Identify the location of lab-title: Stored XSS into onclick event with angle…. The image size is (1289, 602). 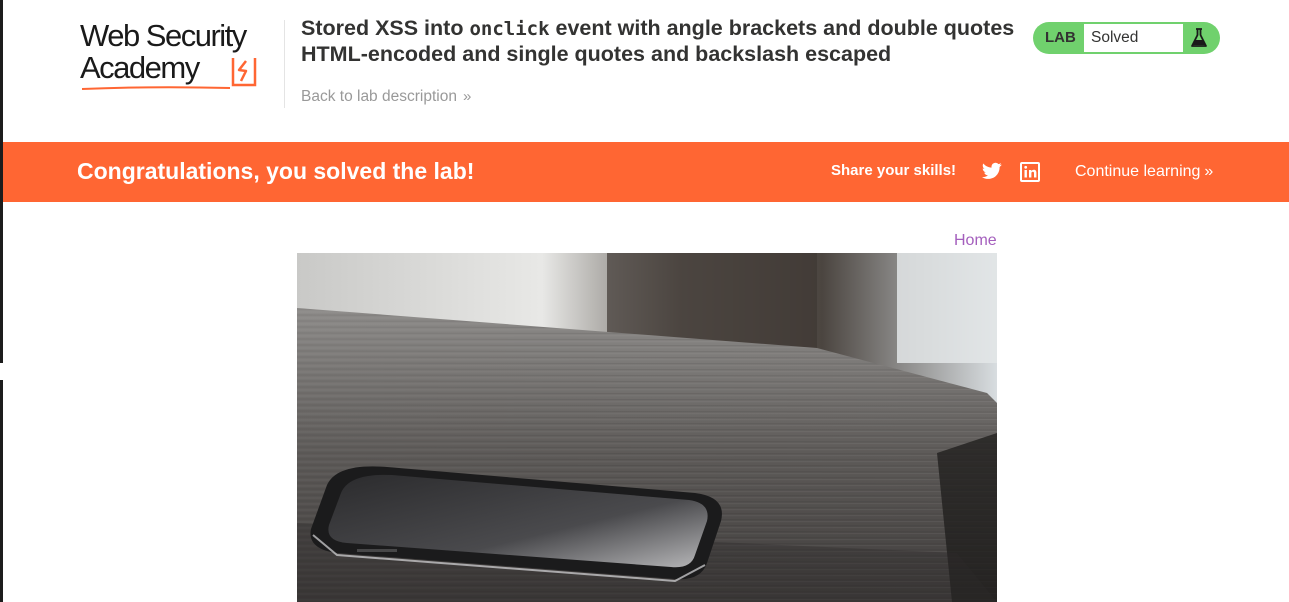
(661, 41).